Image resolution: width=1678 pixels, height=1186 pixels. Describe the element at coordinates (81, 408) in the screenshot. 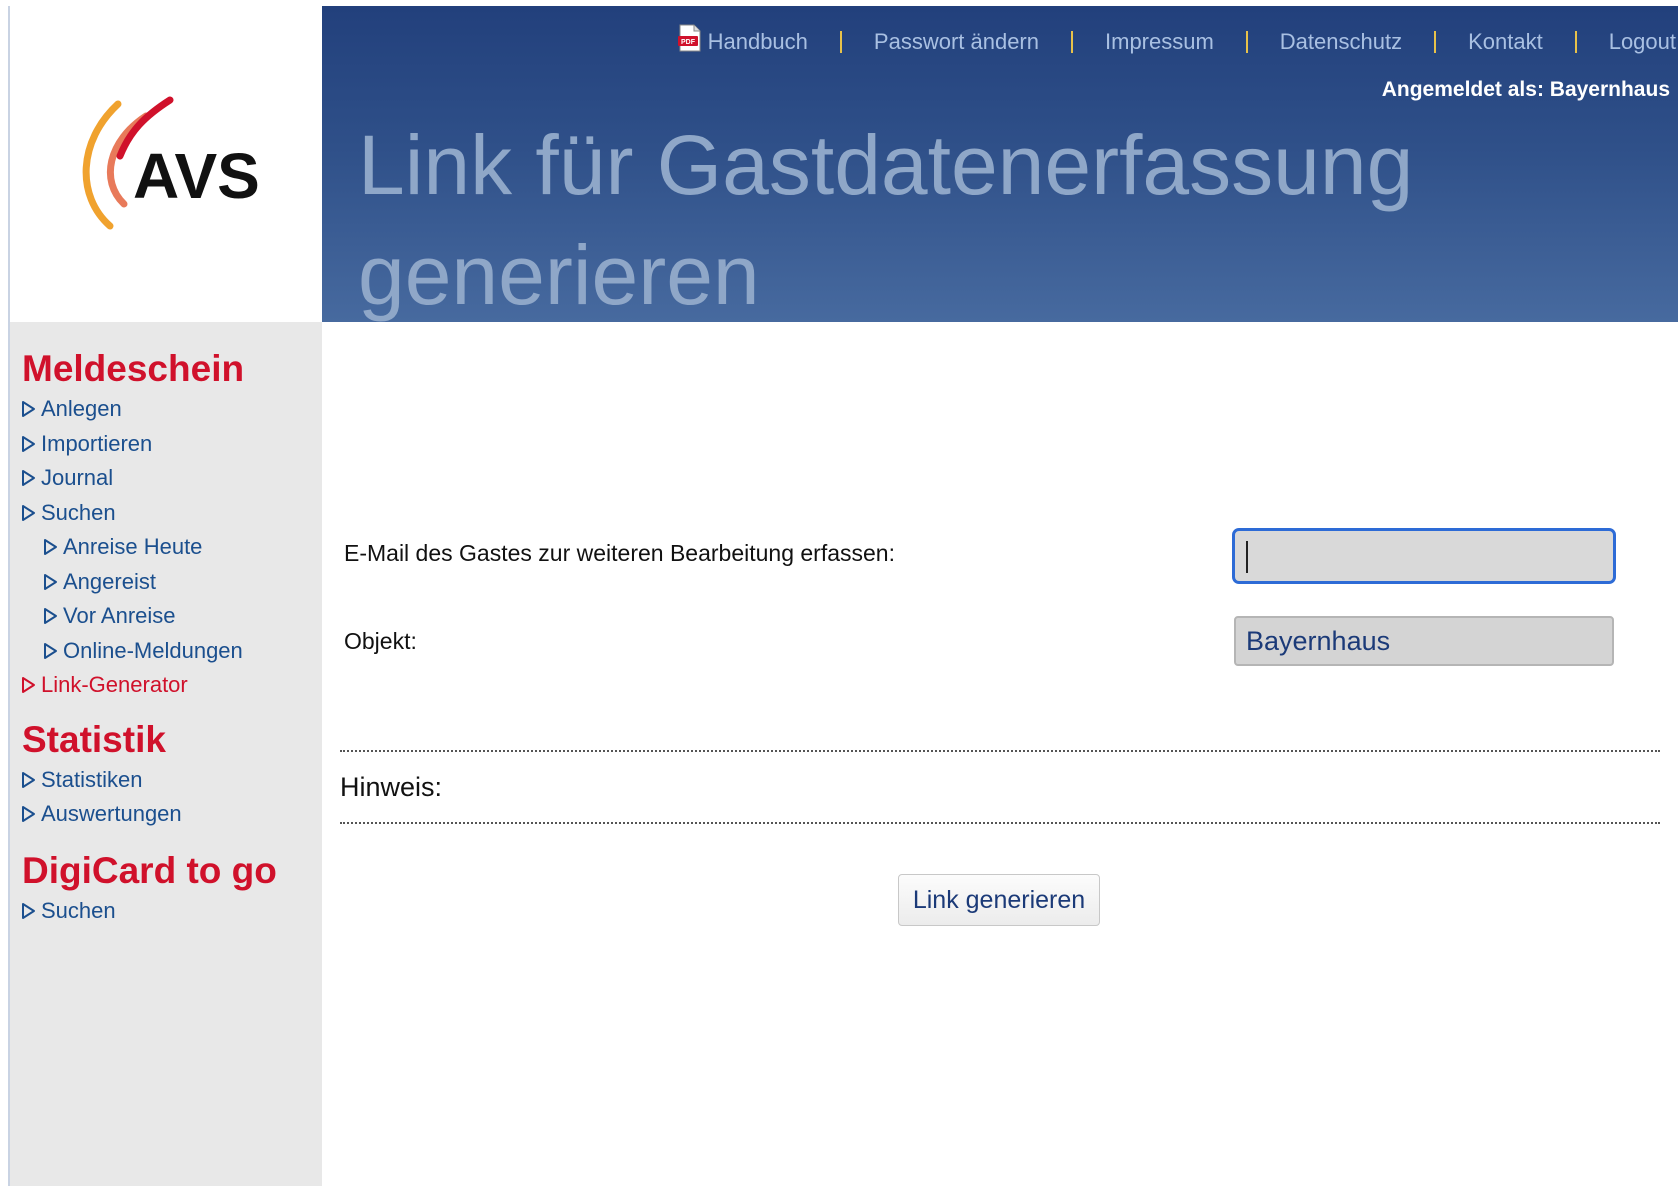

I see `sidebar-item-label: Anlegen` at that location.